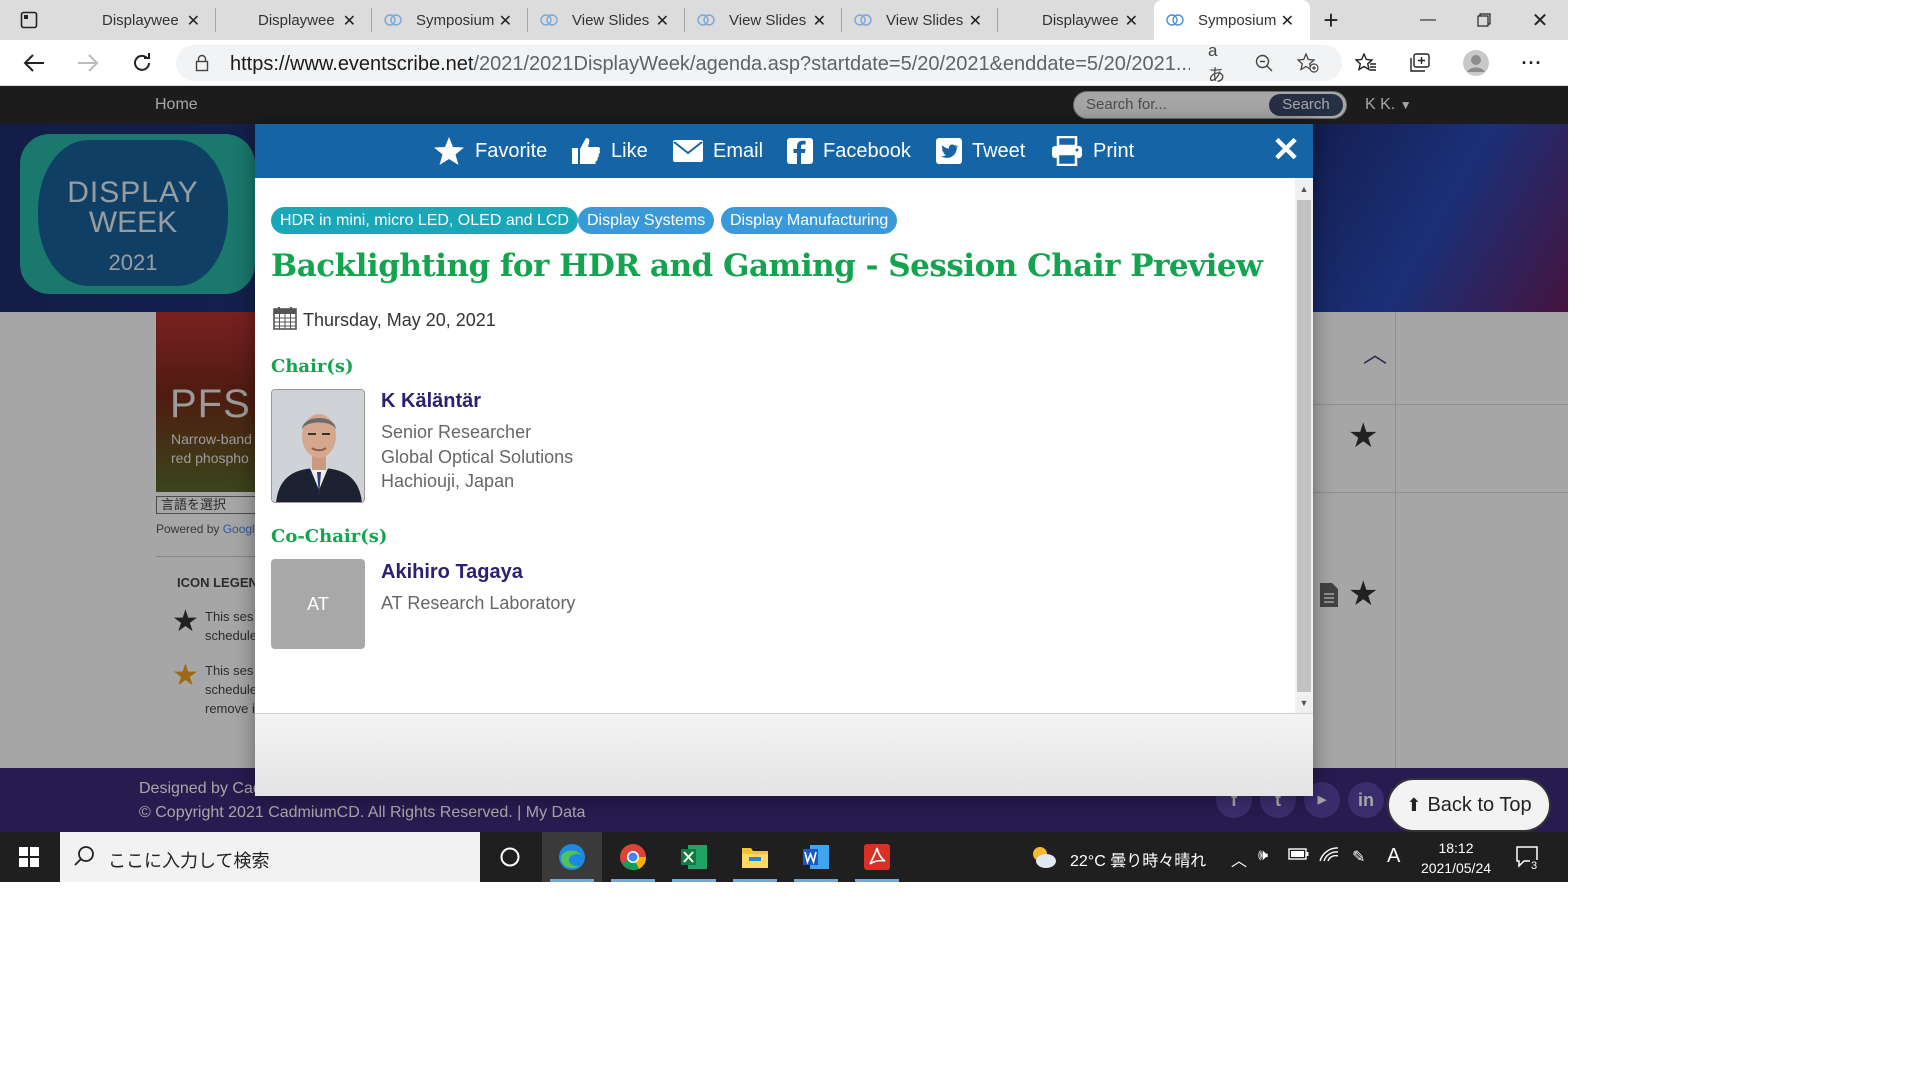  I want to click on chair-name: K Käläntär, so click(431, 401).